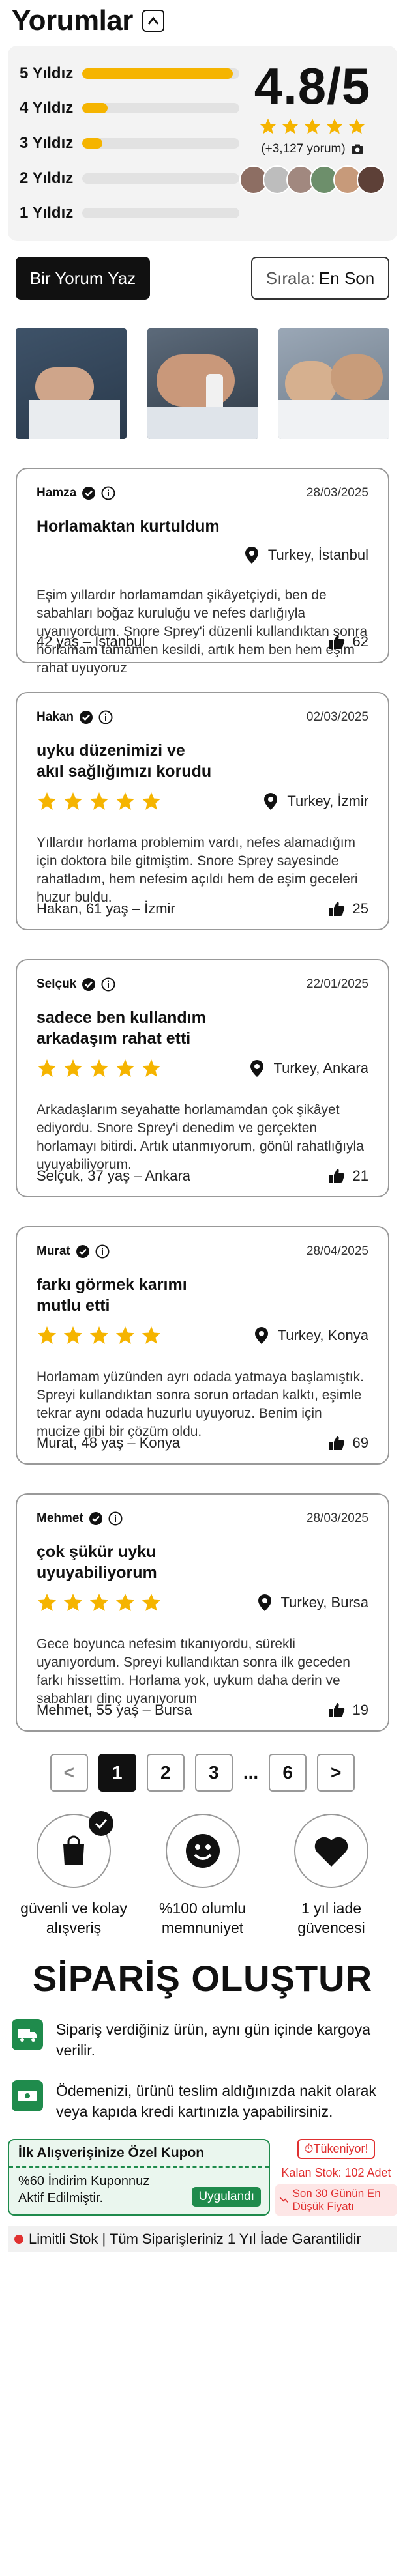 This screenshot has width=405, height=2576. What do you see at coordinates (202, 802) in the screenshot?
I see `review-meta: Turkey, İzmir` at bounding box center [202, 802].